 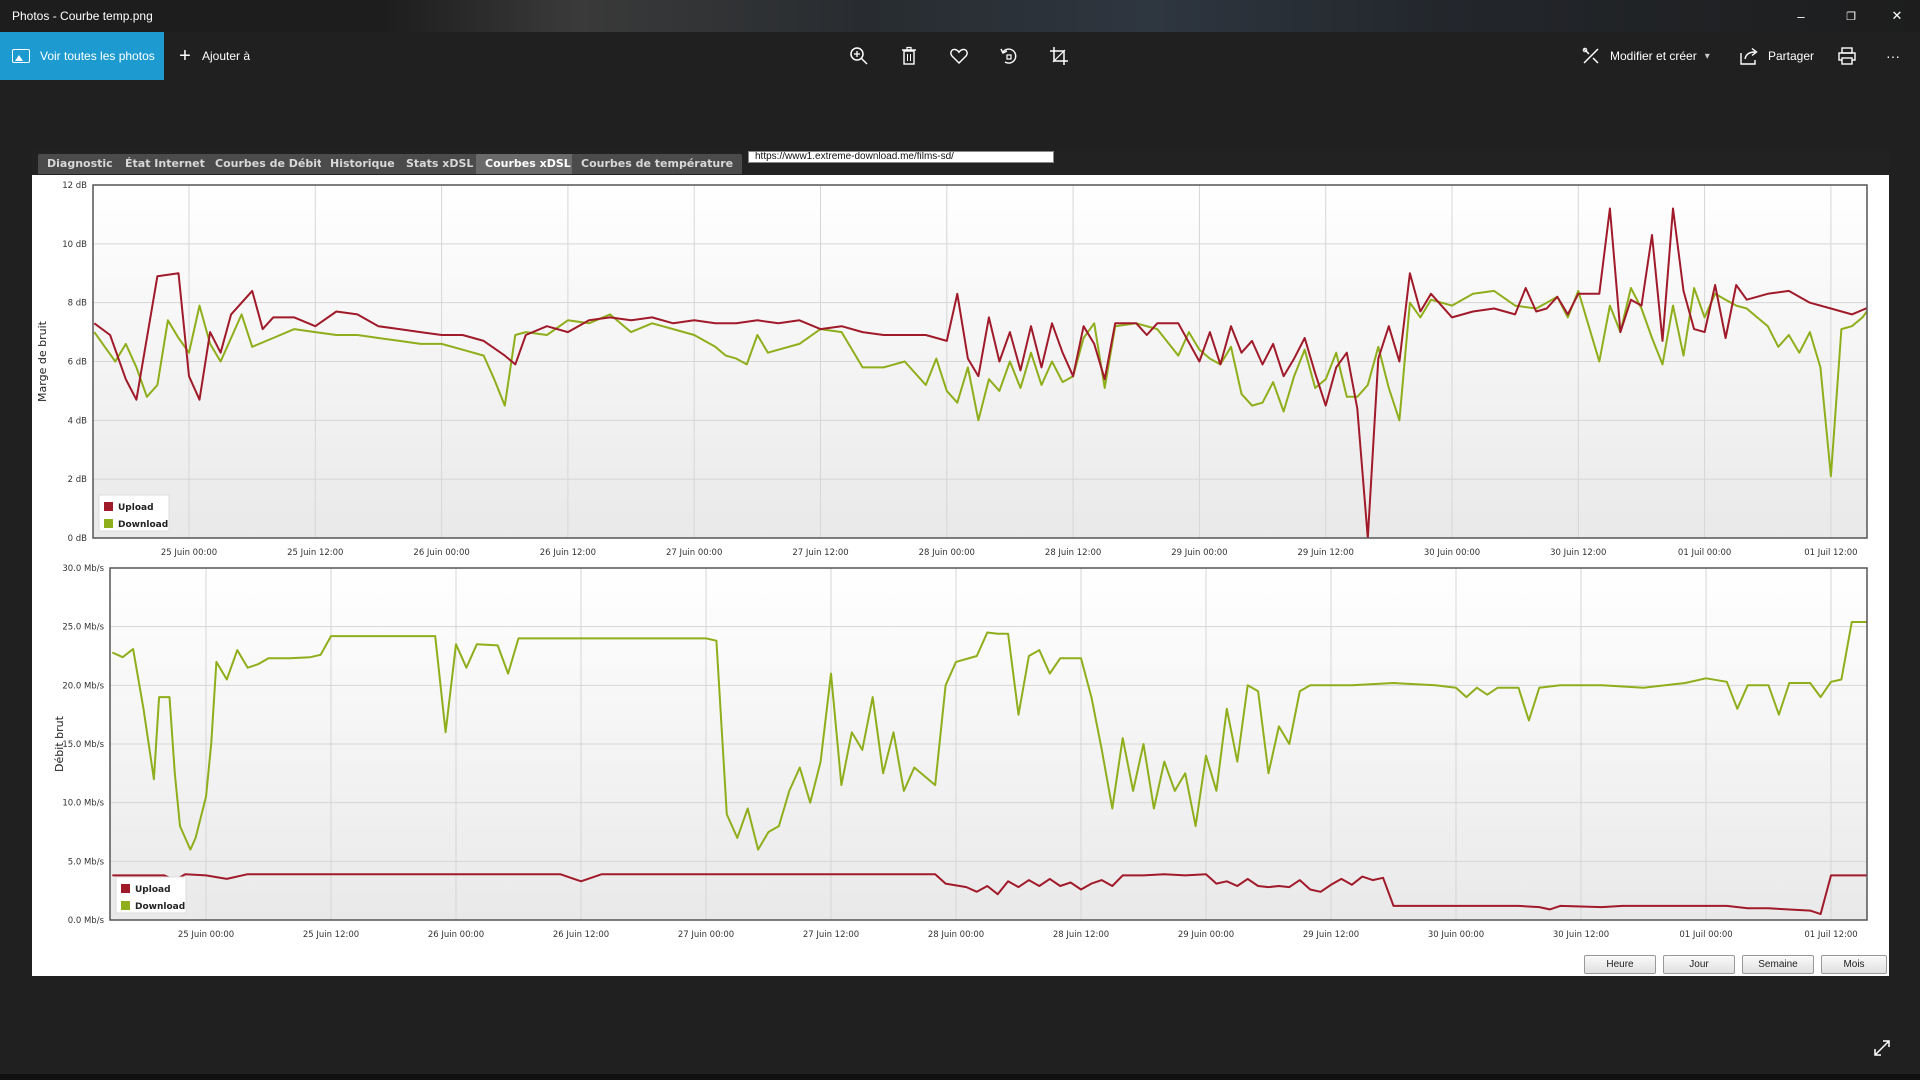 What do you see at coordinates (74, 186) in the screenshot?
I see `y-tick-label: 12 dB` at bounding box center [74, 186].